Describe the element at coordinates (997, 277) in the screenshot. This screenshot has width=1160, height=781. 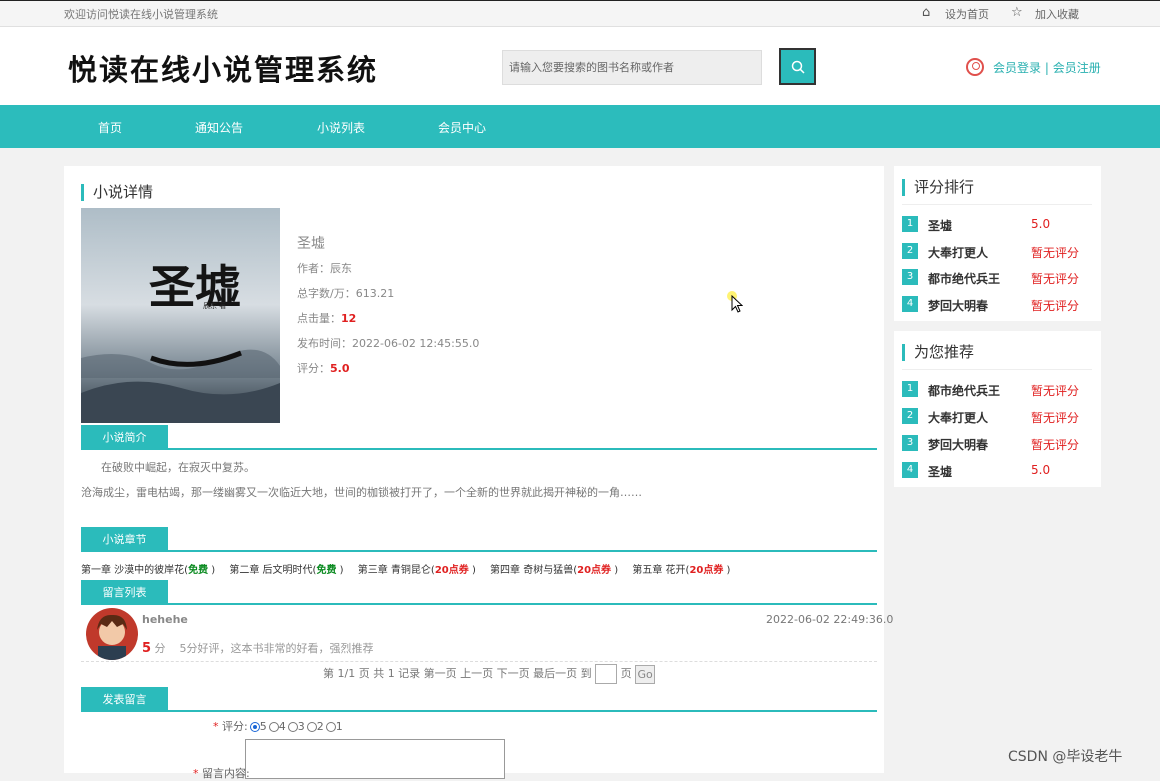
I see `ranking-item: 3 都市绝代兵王 暂无评分` at that location.